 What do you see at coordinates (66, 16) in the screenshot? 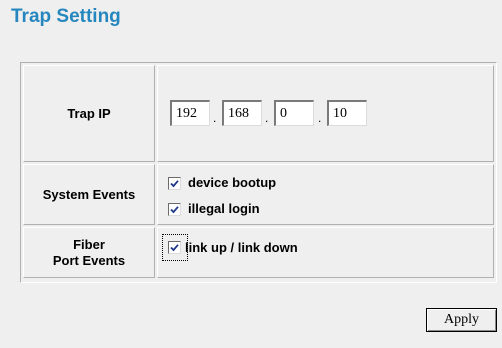
I see `page-title: Trap Setting` at bounding box center [66, 16].